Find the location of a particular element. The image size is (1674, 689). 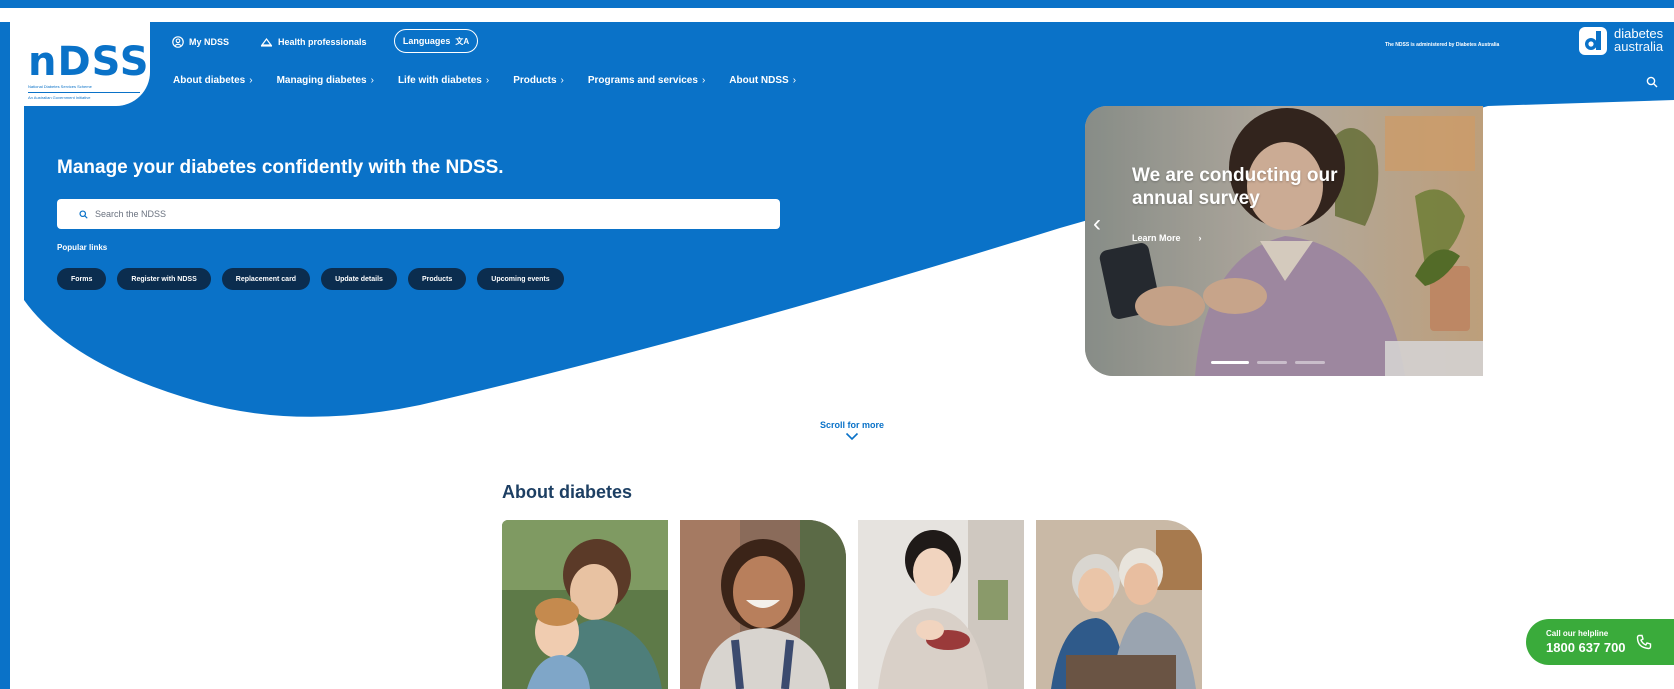

logo-divider is located at coordinates (84, 92).